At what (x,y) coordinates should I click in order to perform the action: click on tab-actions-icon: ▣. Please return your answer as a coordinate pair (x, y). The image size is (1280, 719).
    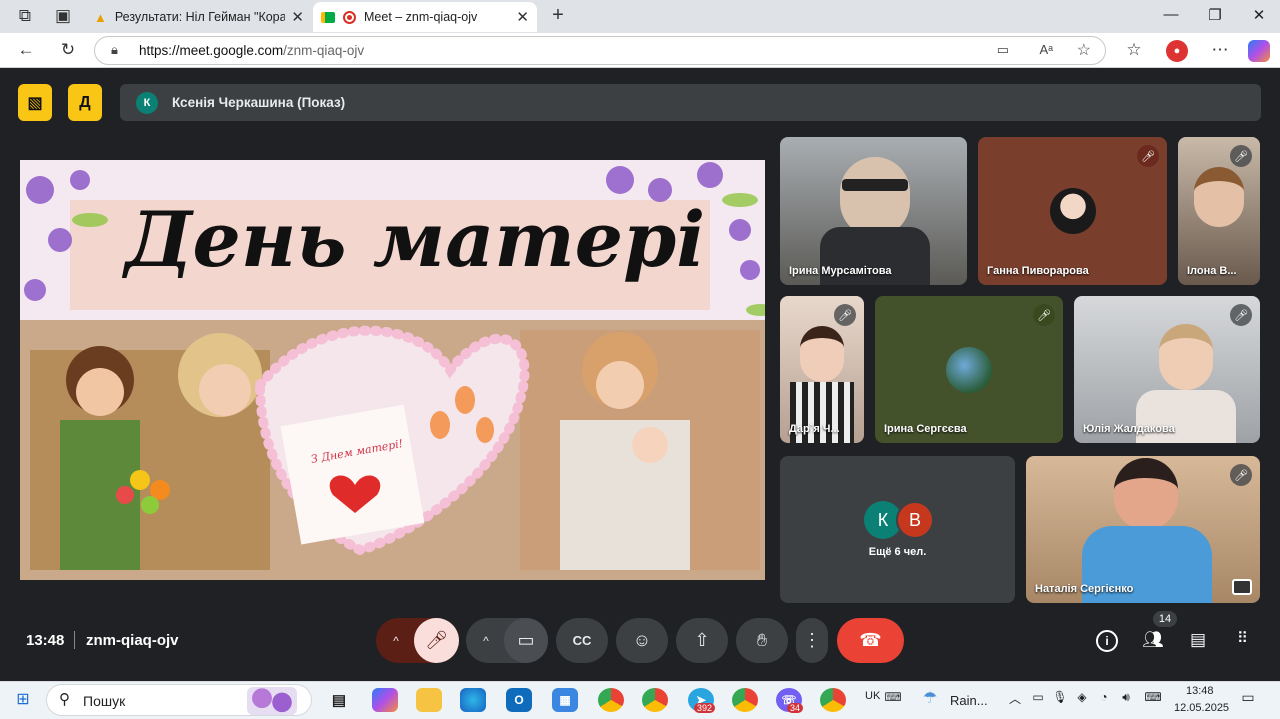
    Looking at the image, I should click on (63, 16).